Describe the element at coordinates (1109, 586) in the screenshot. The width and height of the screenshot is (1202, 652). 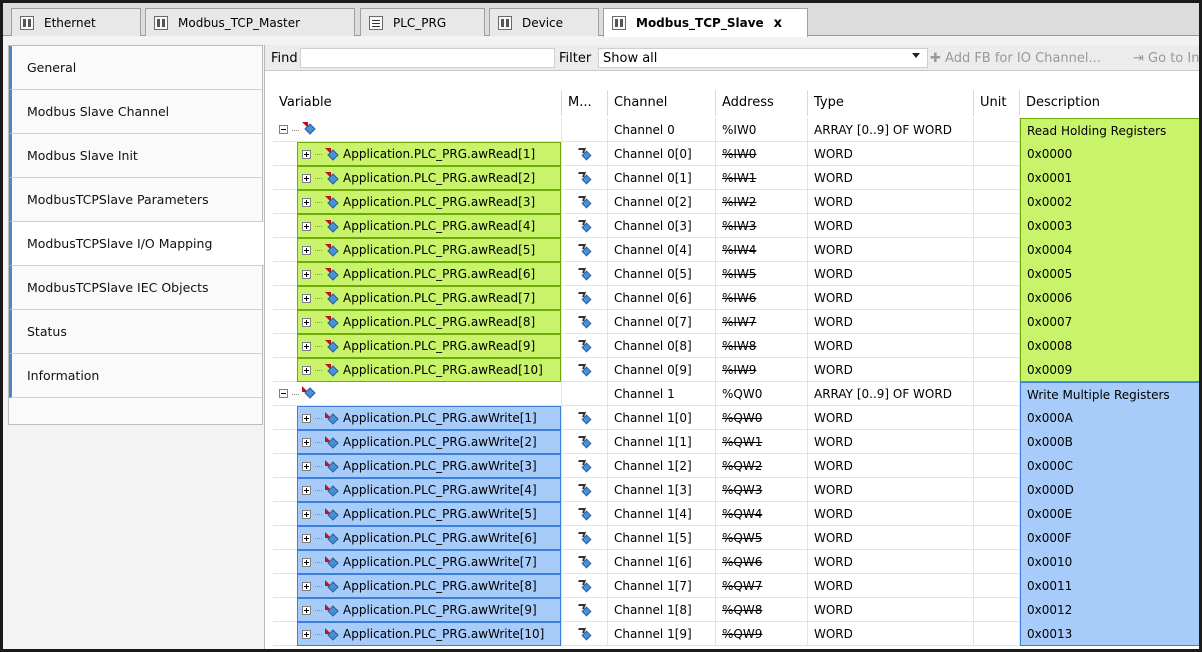
I see `description-cell: 0x0011` at that location.